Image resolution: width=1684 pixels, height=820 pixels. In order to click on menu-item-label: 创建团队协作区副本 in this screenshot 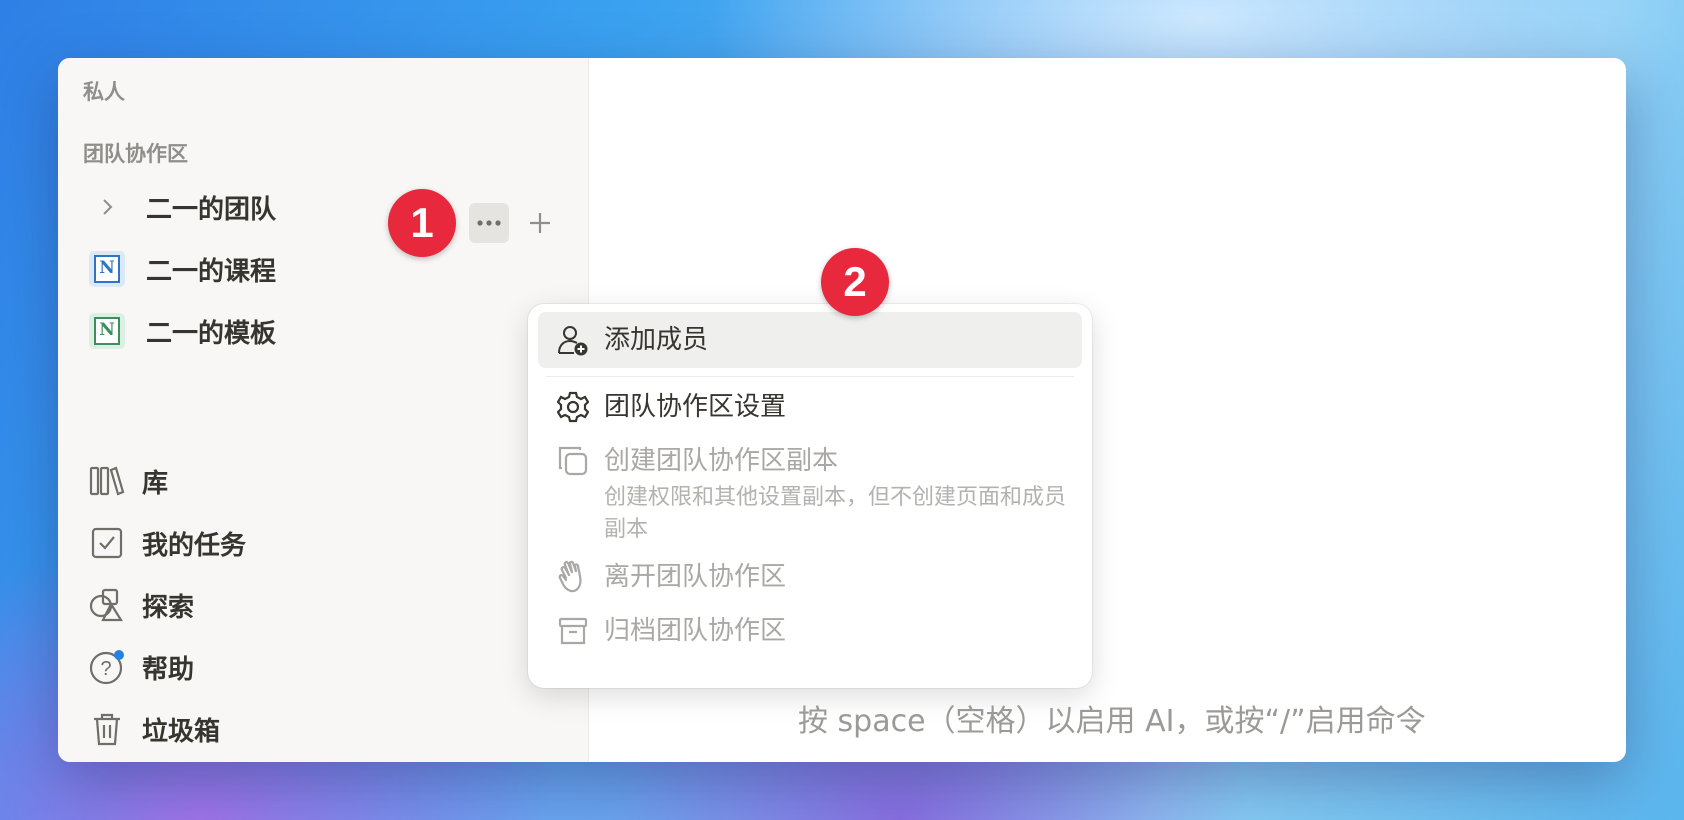, I will do `click(721, 461)`.